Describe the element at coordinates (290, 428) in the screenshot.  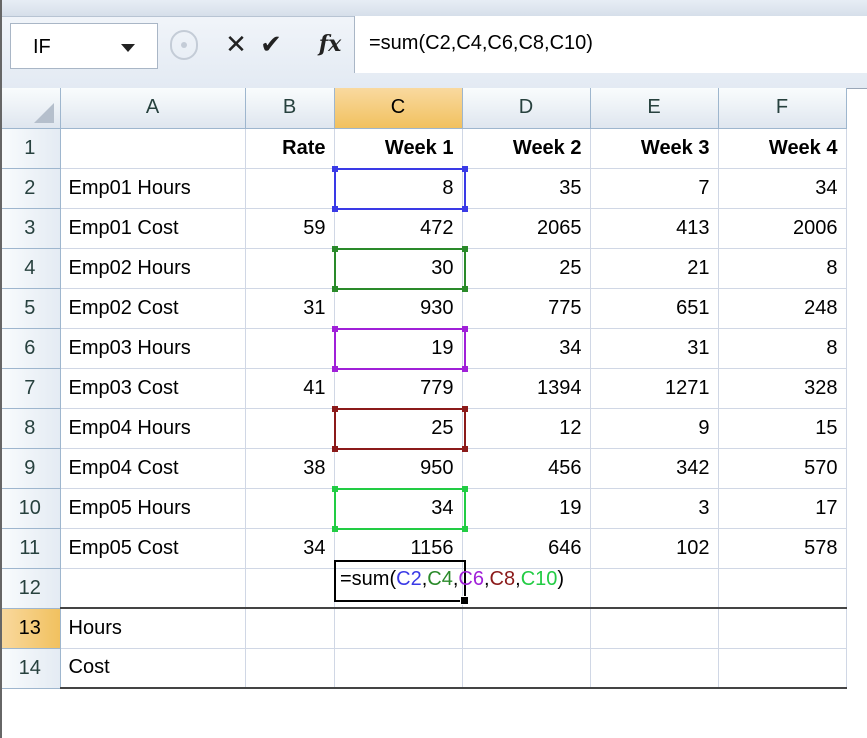
I see `cell-b8` at that location.